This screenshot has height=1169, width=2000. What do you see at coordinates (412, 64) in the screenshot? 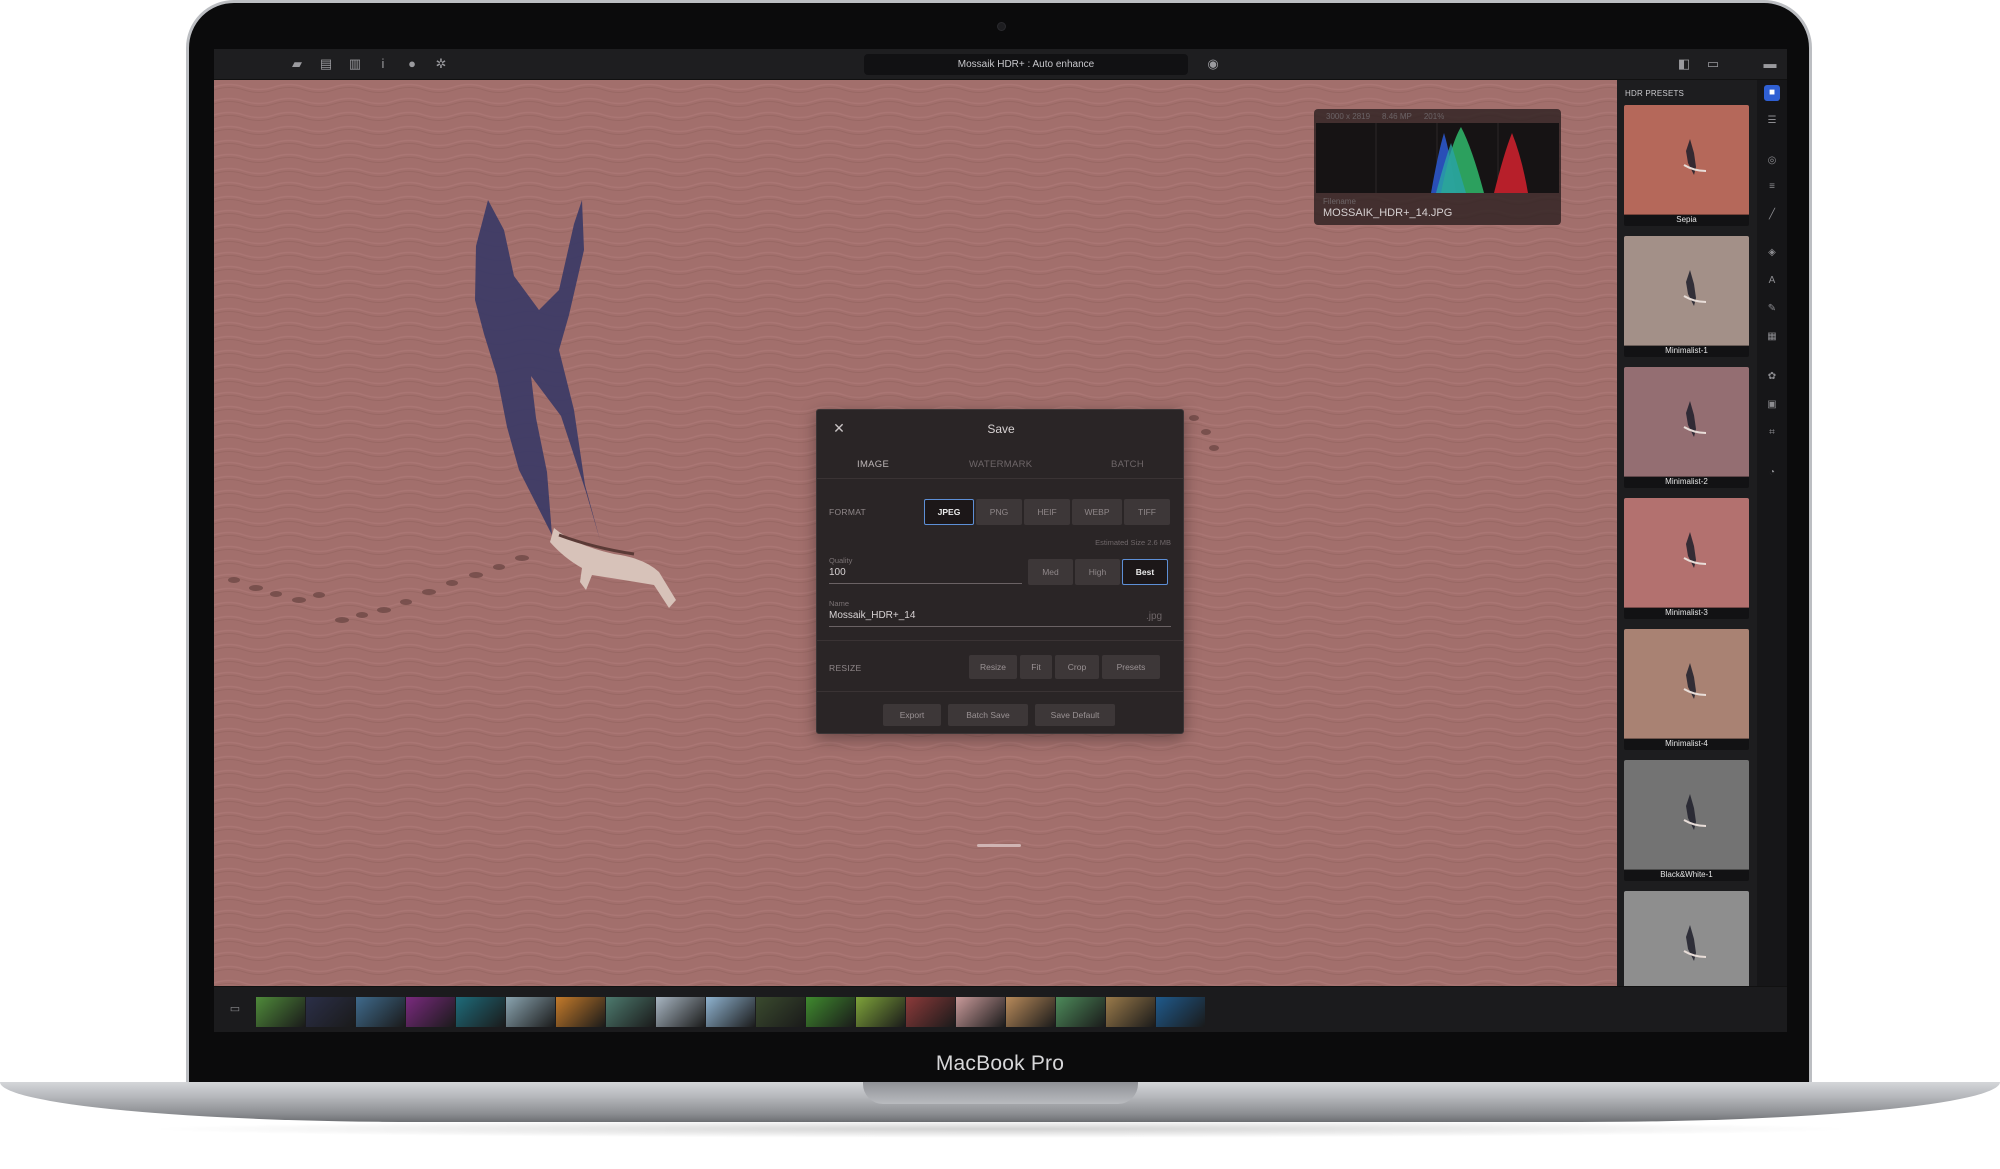
I see `info-circle-icon: ●` at bounding box center [412, 64].